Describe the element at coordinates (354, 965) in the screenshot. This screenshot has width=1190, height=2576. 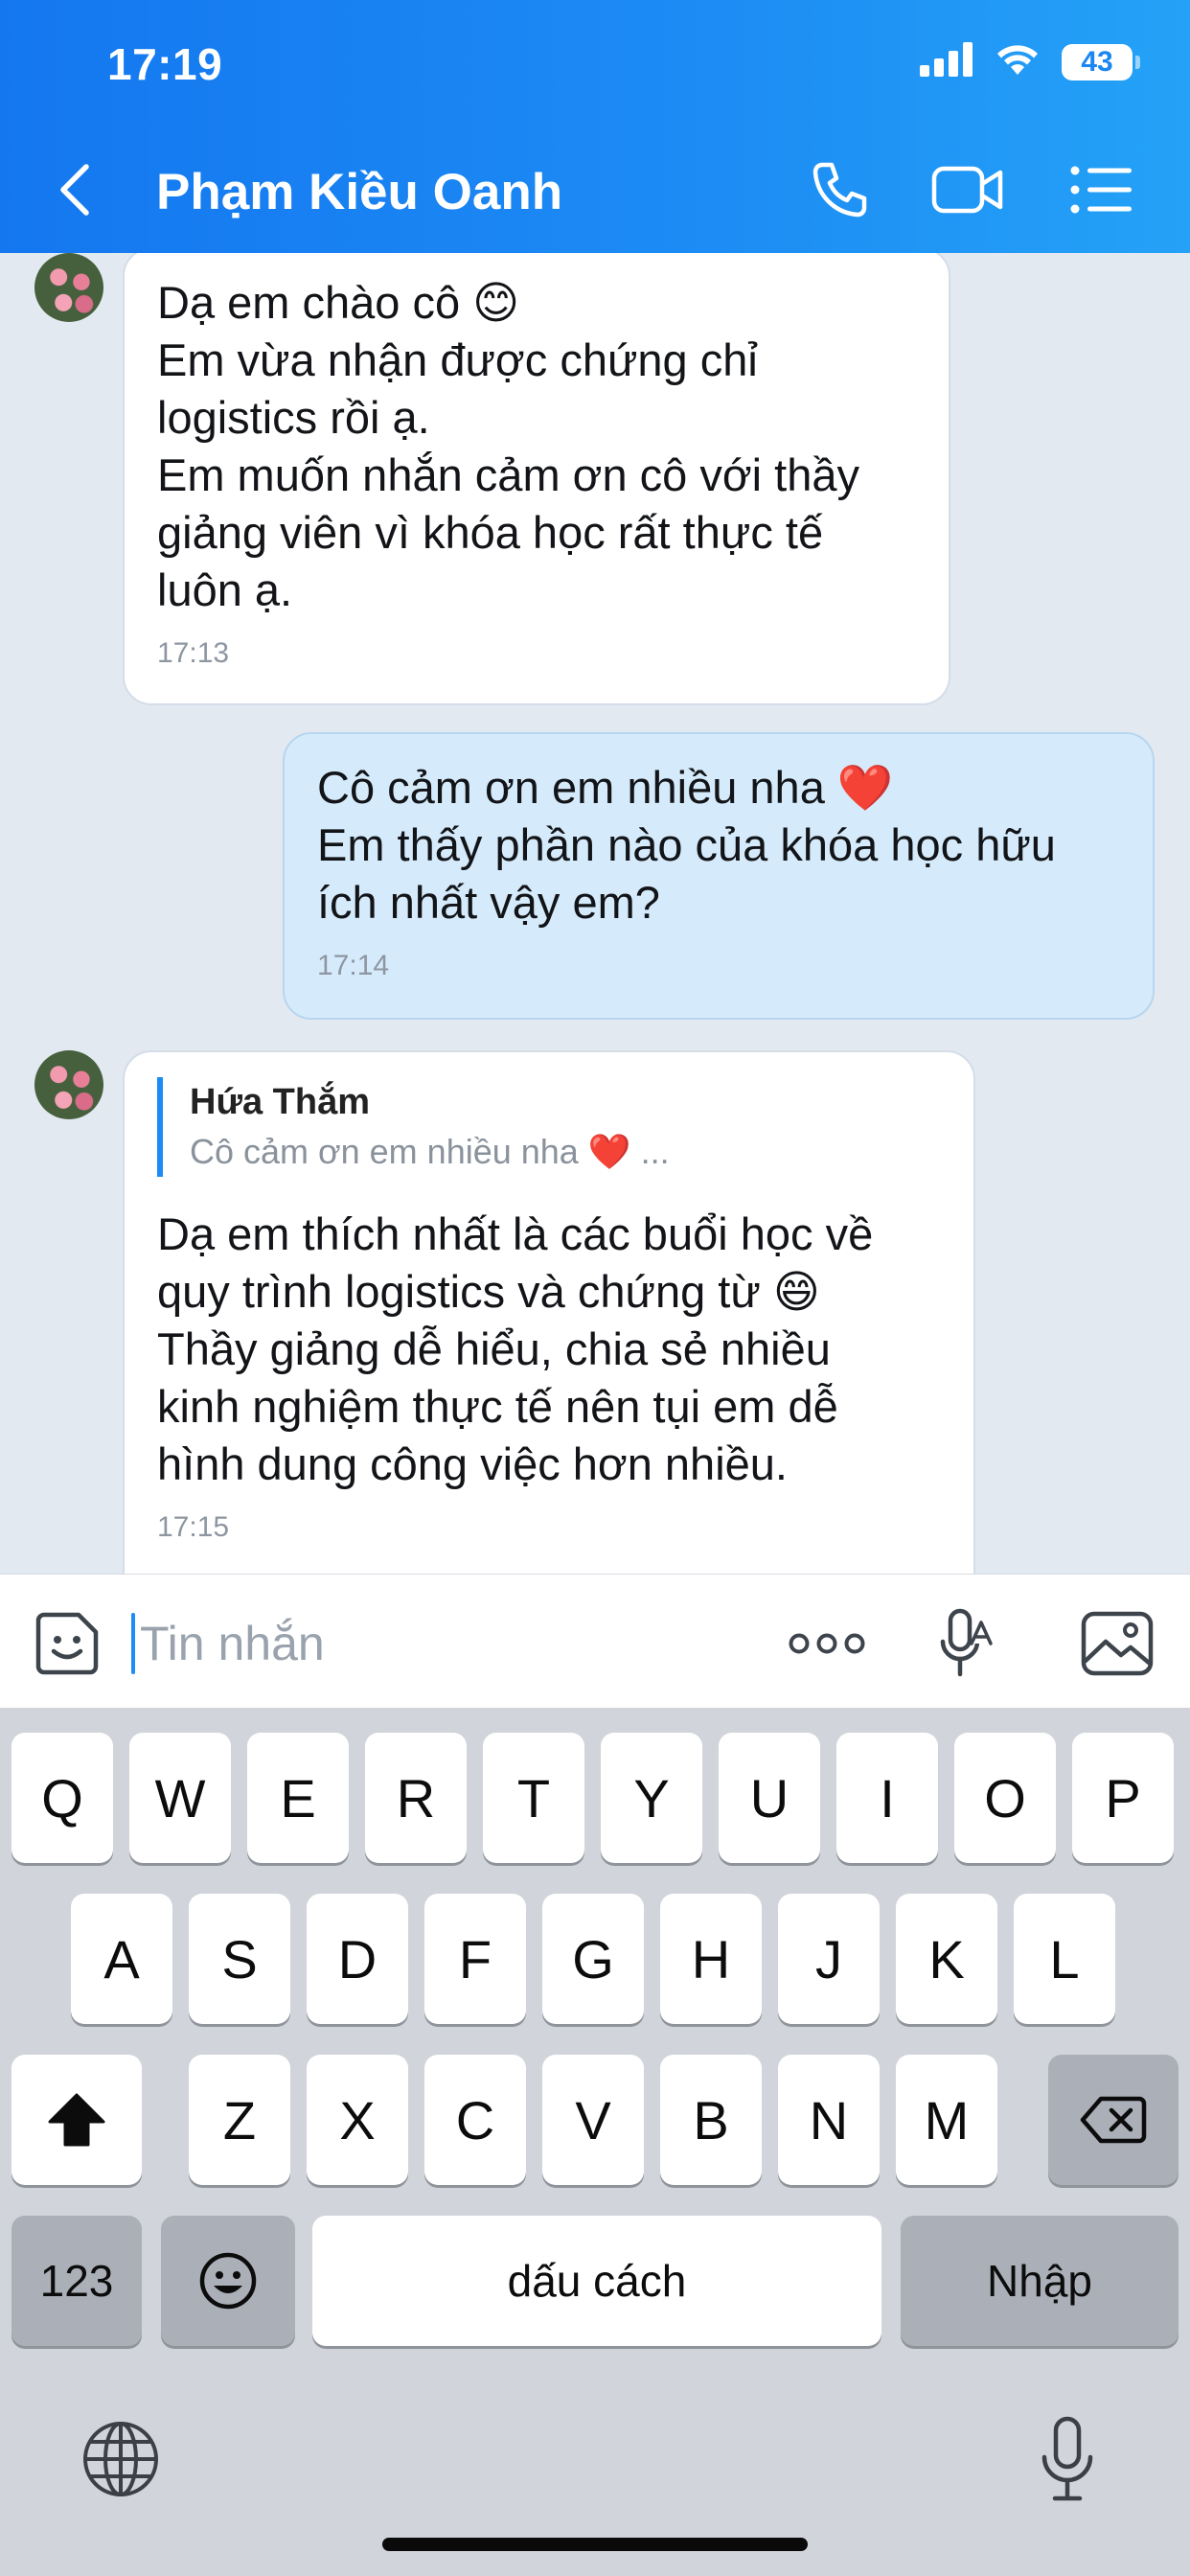
I see `message-time: 17:14` at that location.